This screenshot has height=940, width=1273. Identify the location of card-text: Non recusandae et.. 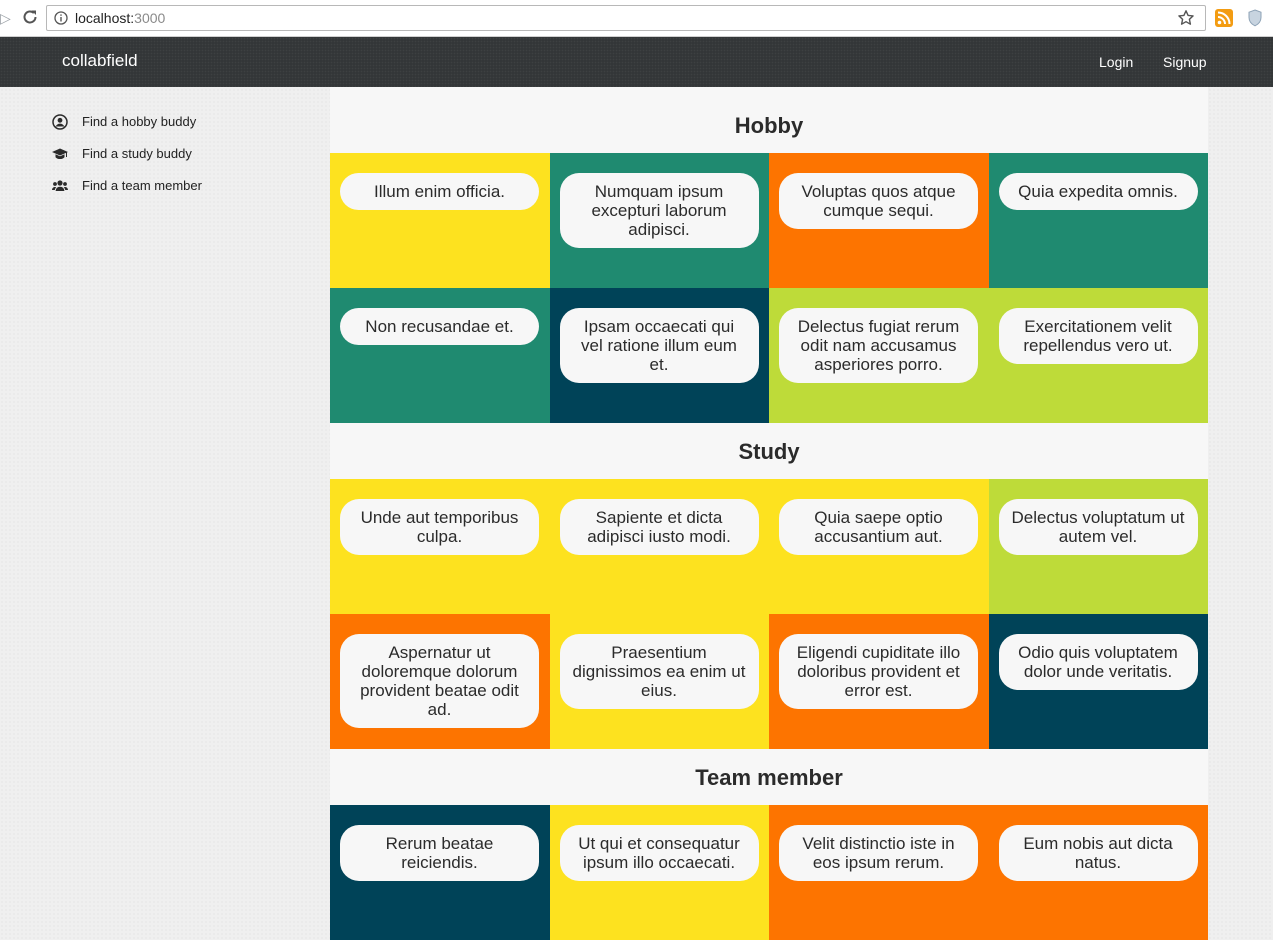
(439, 326).